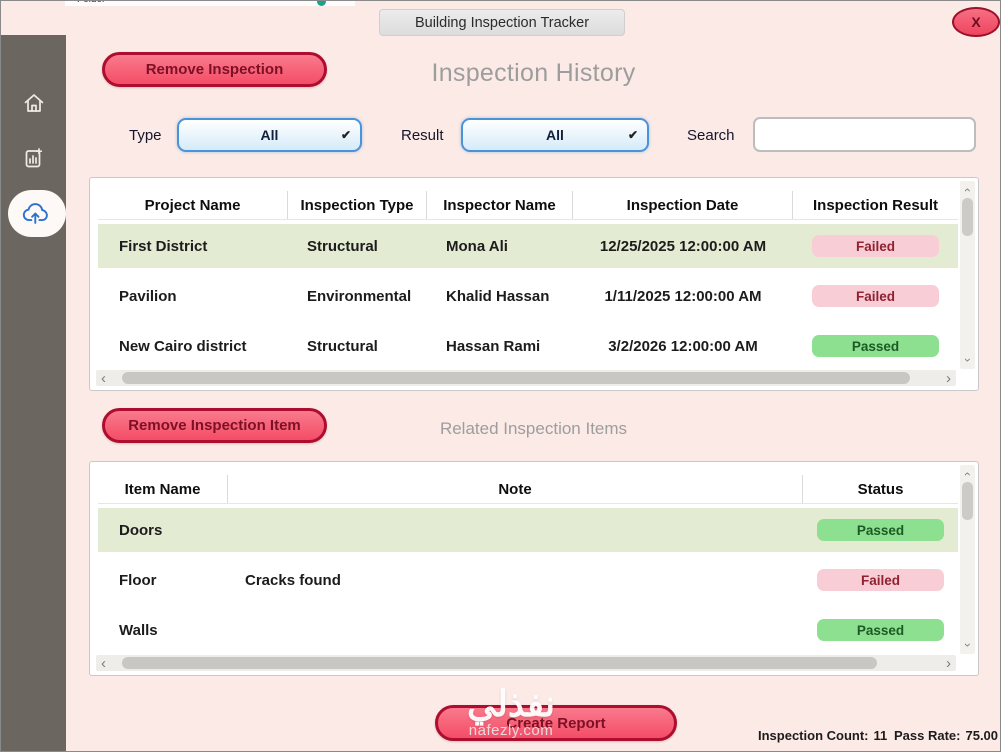 Image resolution: width=1001 pixels, height=752 pixels. What do you see at coordinates (163, 489) in the screenshot?
I see `column-header-item-name: Item Name` at bounding box center [163, 489].